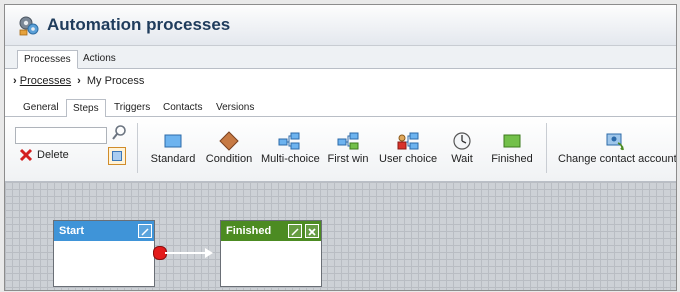 Image resolution: width=680 pixels, height=292 pixels. I want to click on search-icon, so click(119, 133).